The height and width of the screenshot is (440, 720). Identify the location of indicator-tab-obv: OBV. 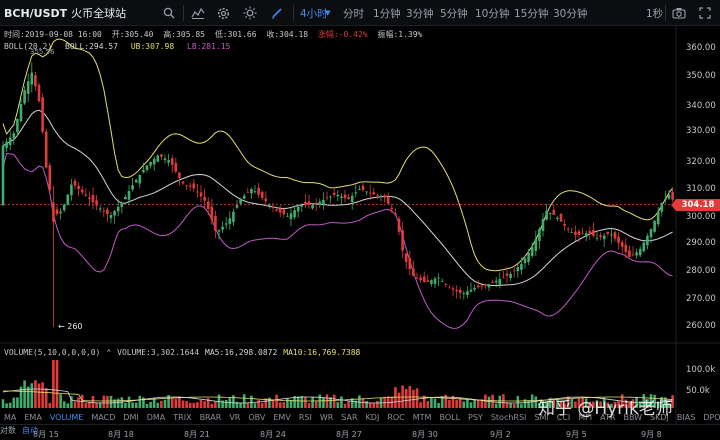
(256, 417).